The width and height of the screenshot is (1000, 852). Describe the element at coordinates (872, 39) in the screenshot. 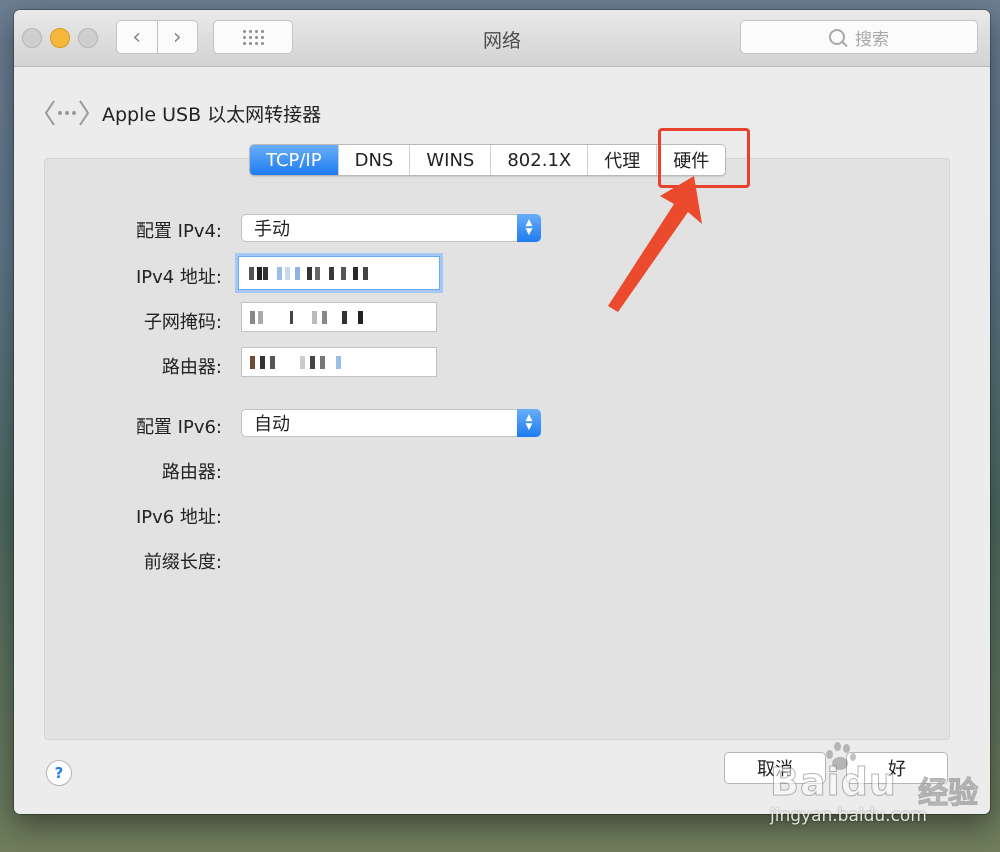

I see `search-placeholder: 搜索` at that location.